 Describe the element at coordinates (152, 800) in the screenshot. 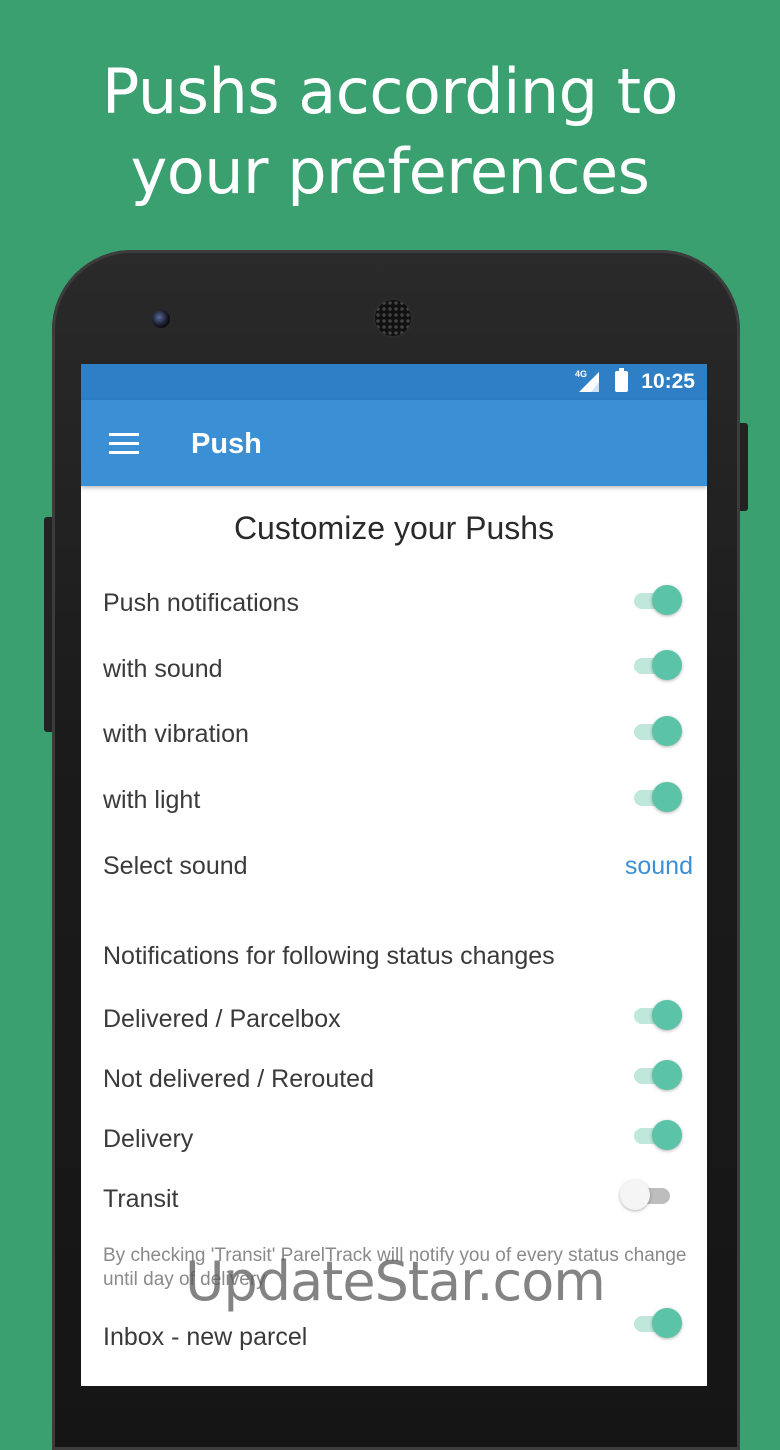

I see `setting-label-with-light: with light` at that location.